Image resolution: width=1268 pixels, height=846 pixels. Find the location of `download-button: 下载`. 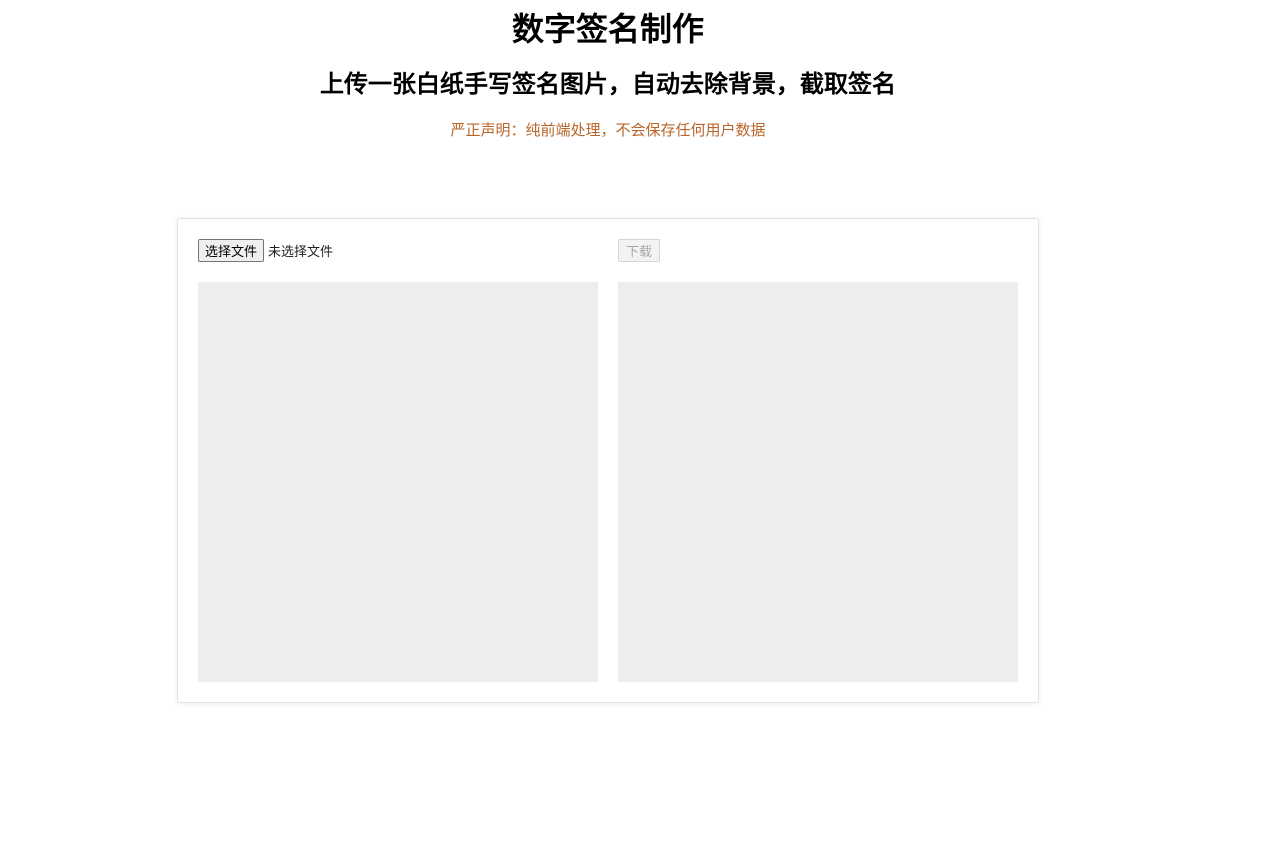

download-button: 下载 is located at coordinates (639, 250).